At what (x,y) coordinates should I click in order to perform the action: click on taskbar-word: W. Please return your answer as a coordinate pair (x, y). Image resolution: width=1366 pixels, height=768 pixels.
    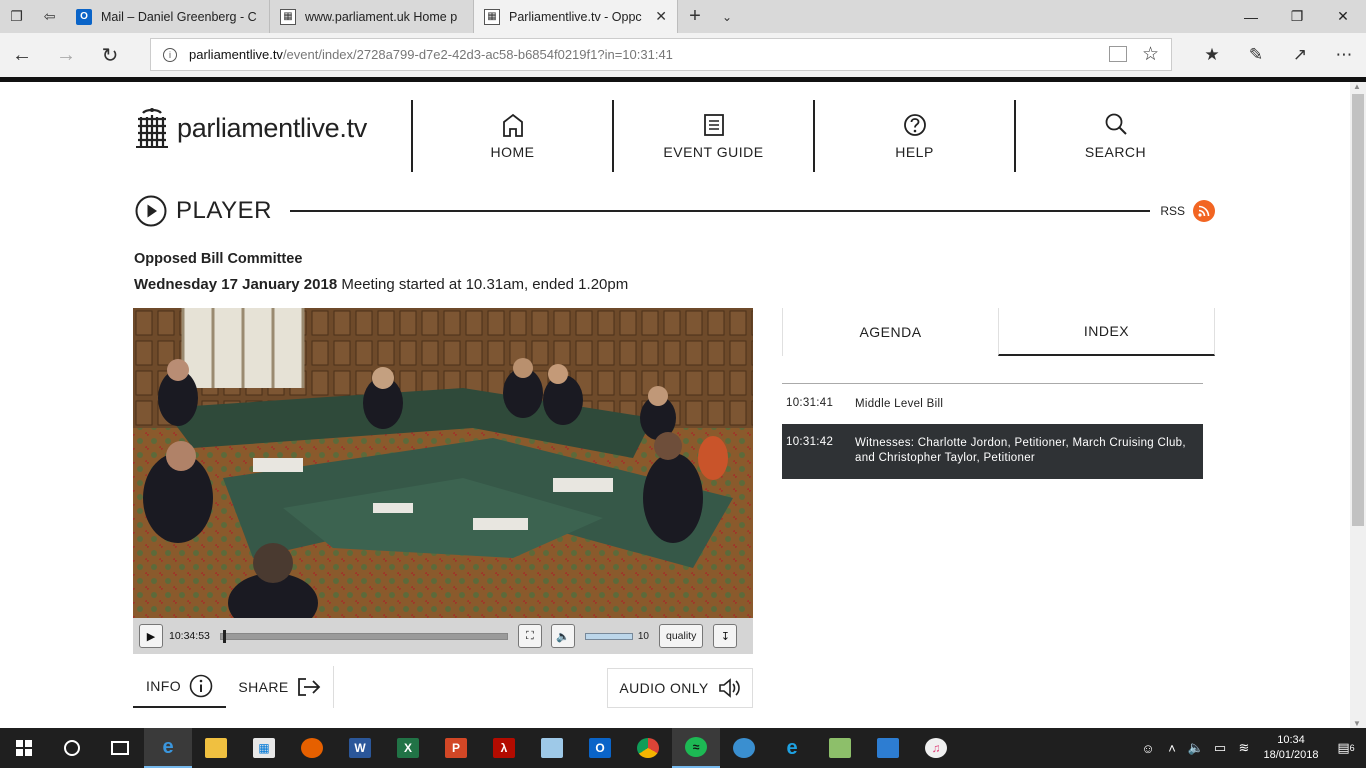
    Looking at the image, I should click on (360, 748).